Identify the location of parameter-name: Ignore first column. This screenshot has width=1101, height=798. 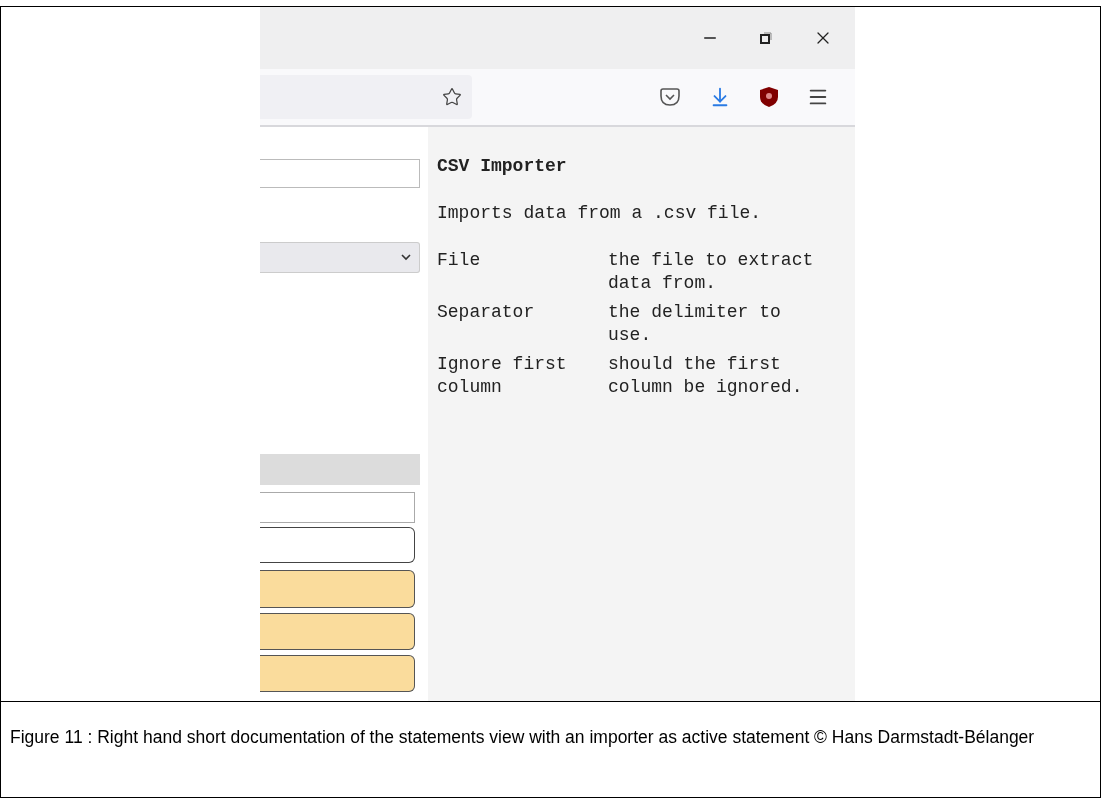
(502, 376).